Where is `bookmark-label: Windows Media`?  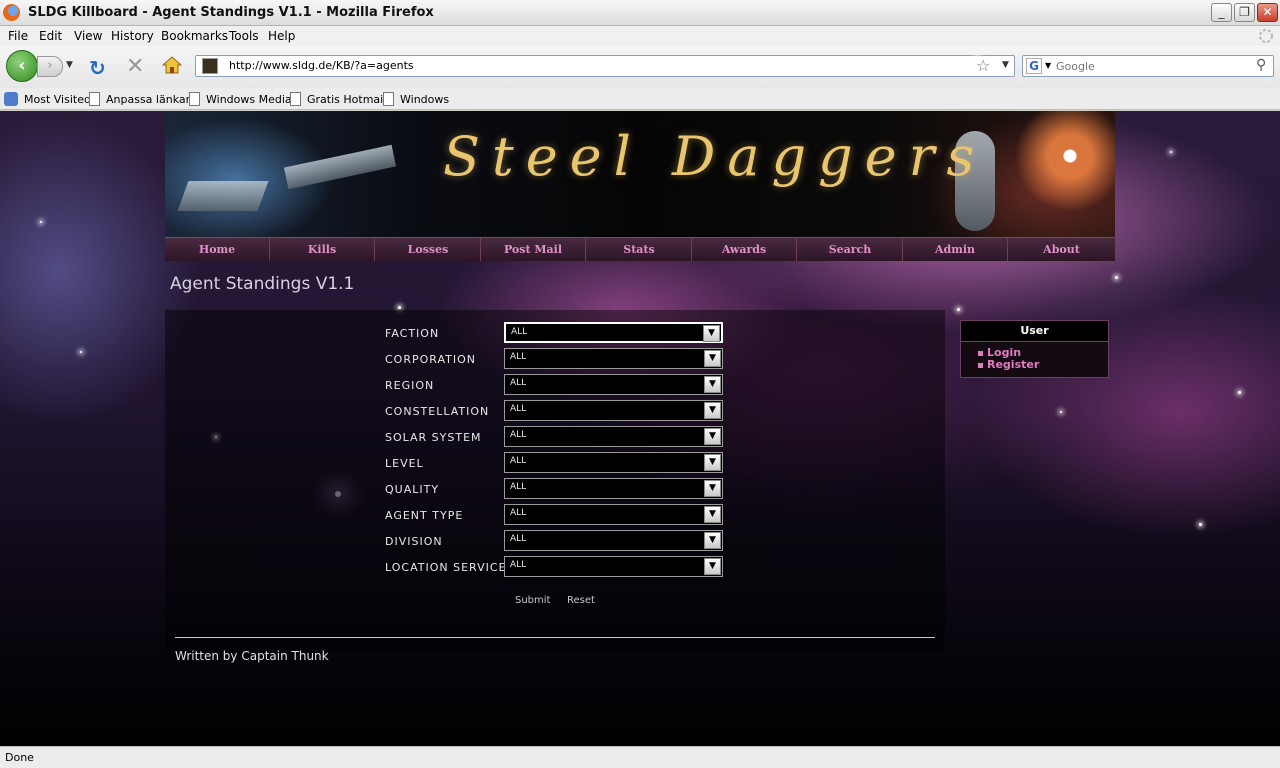 bookmark-label: Windows Media is located at coordinates (249, 99).